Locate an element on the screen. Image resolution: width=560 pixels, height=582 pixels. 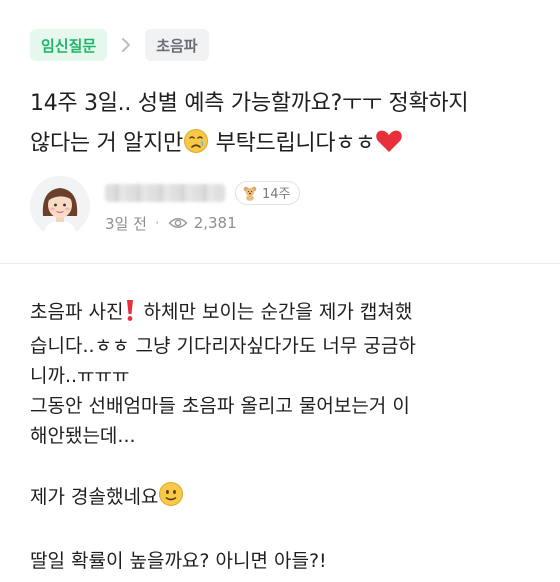
crying-face-emoji-icon is located at coordinates (196, 148).